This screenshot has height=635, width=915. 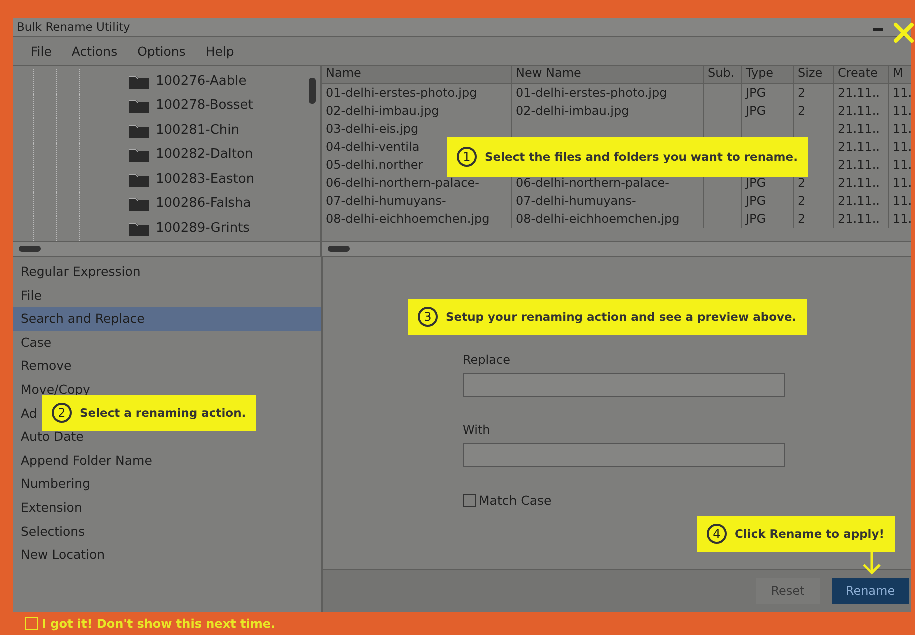 What do you see at coordinates (428, 317) in the screenshot?
I see `step-number: 3` at bounding box center [428, 317].